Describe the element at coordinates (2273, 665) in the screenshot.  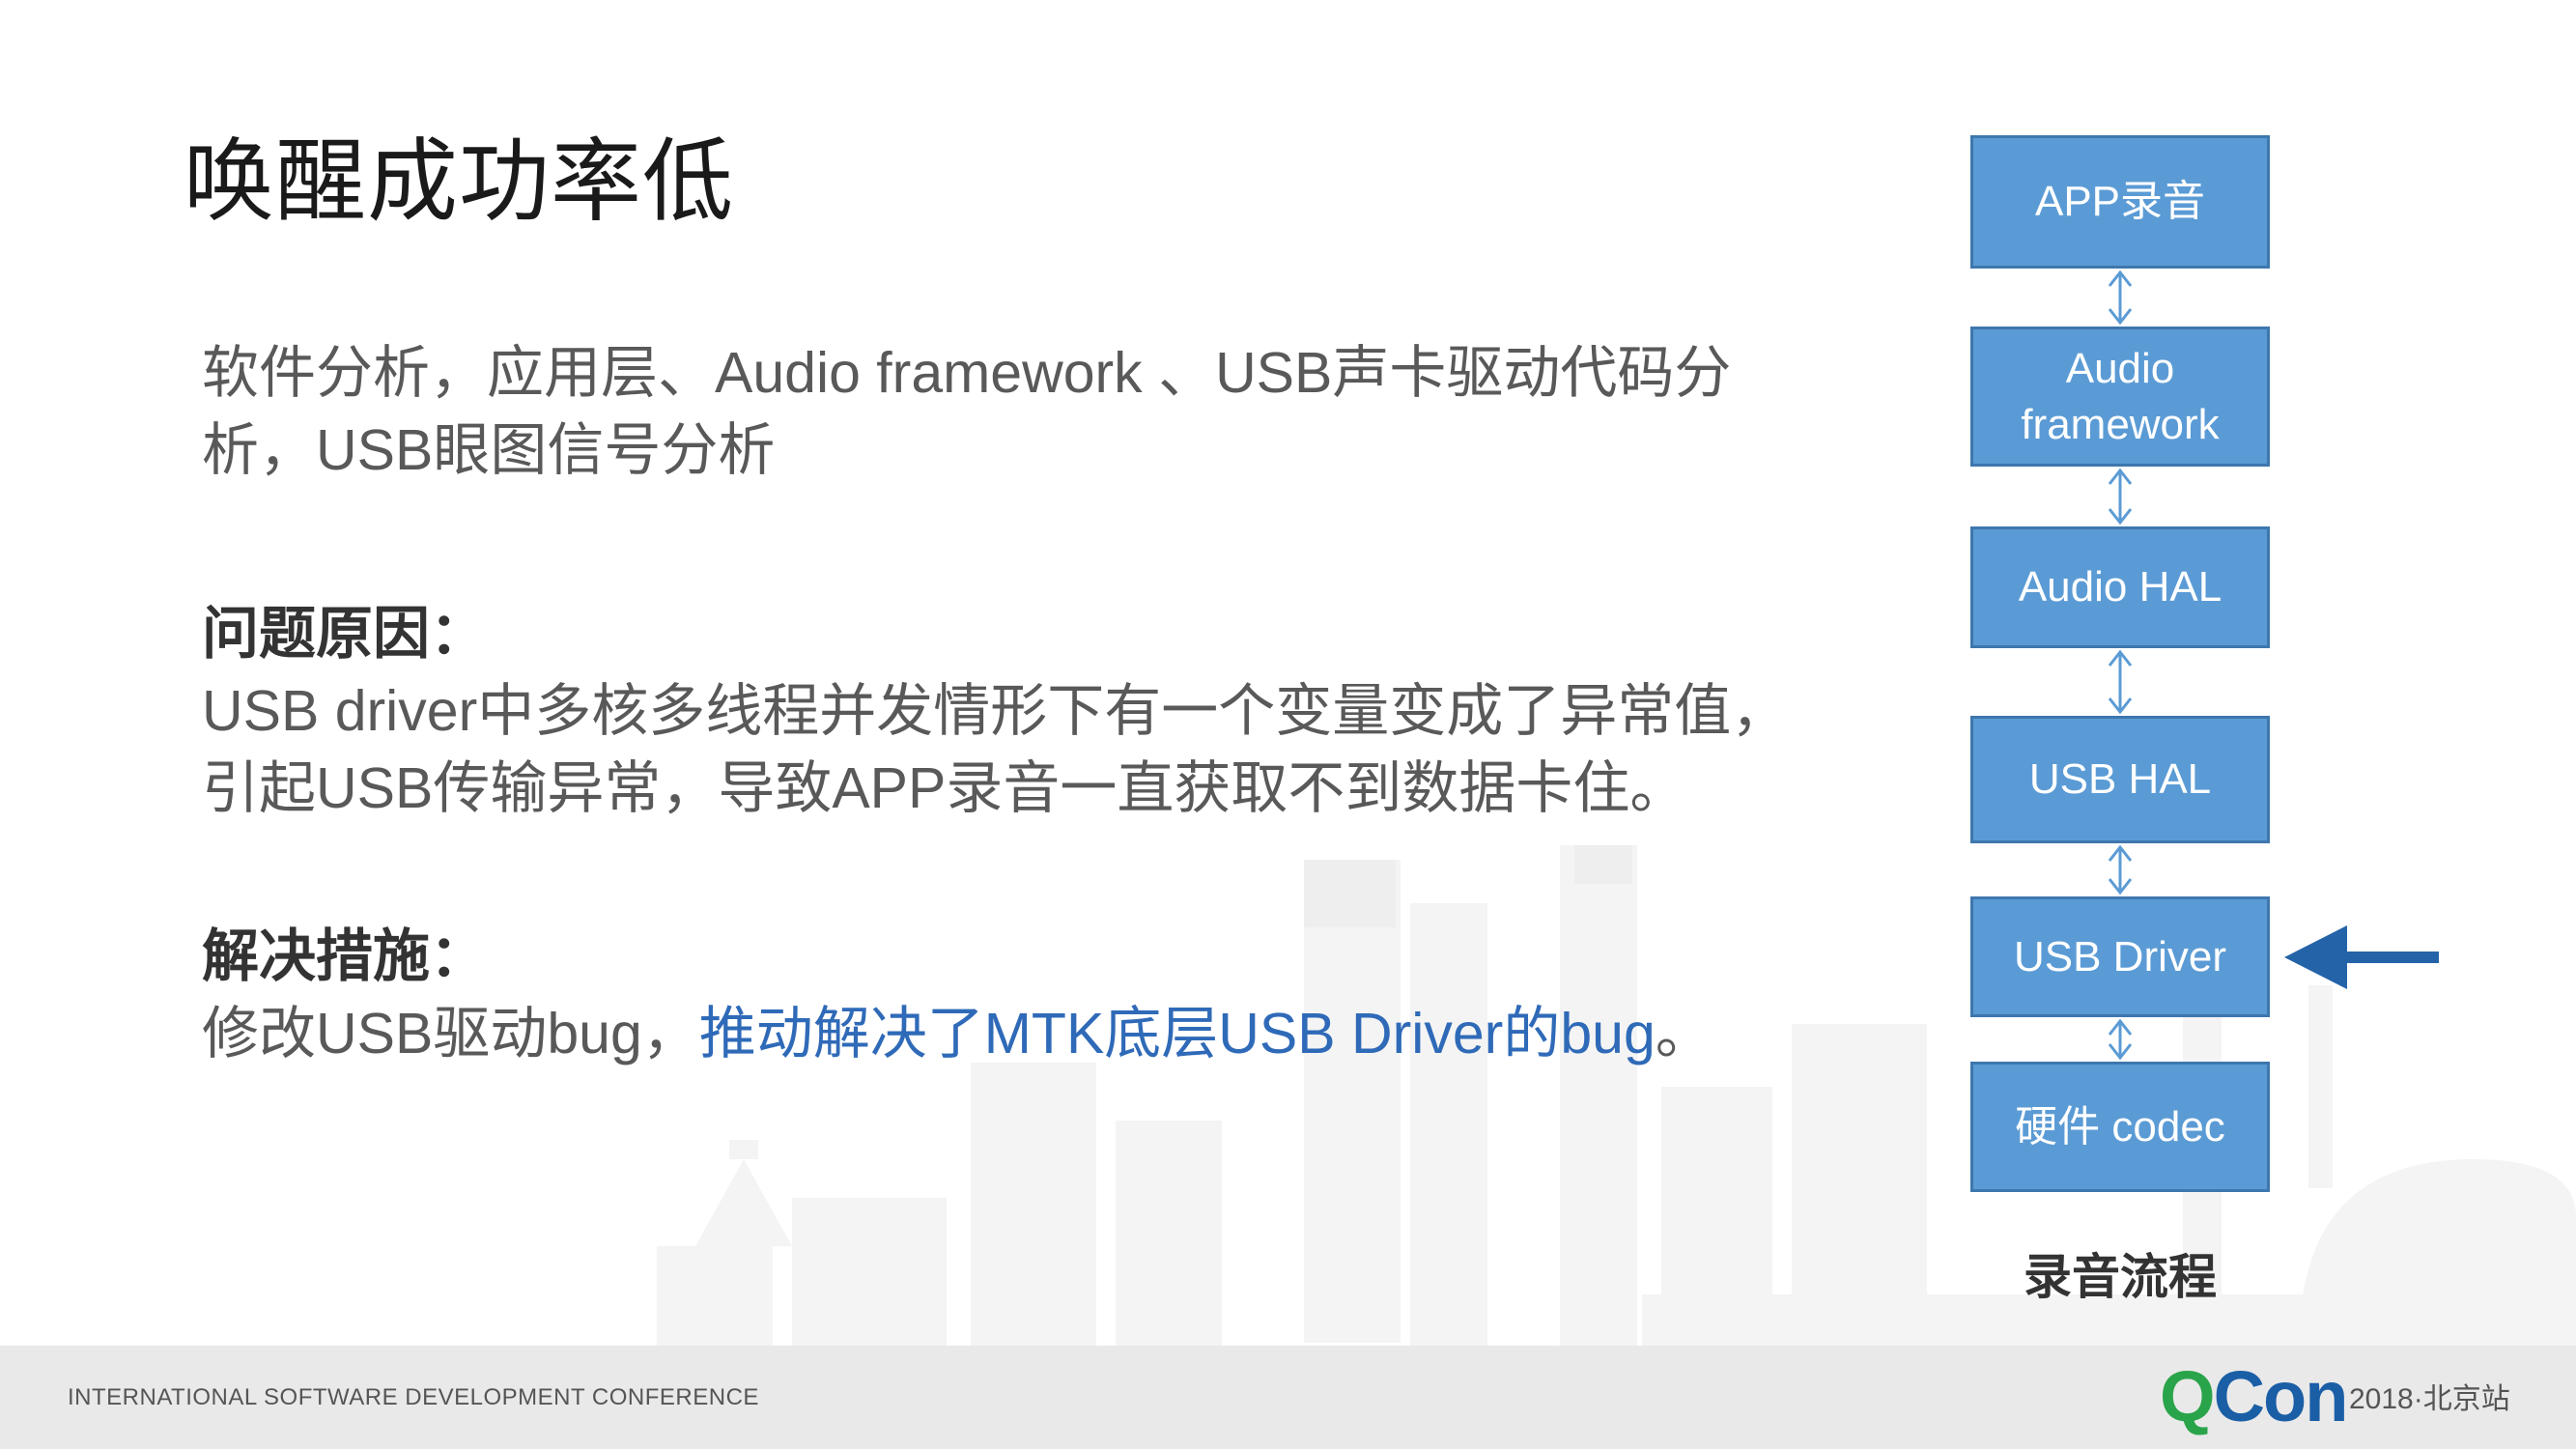
I see `flow-connectors` at that location.